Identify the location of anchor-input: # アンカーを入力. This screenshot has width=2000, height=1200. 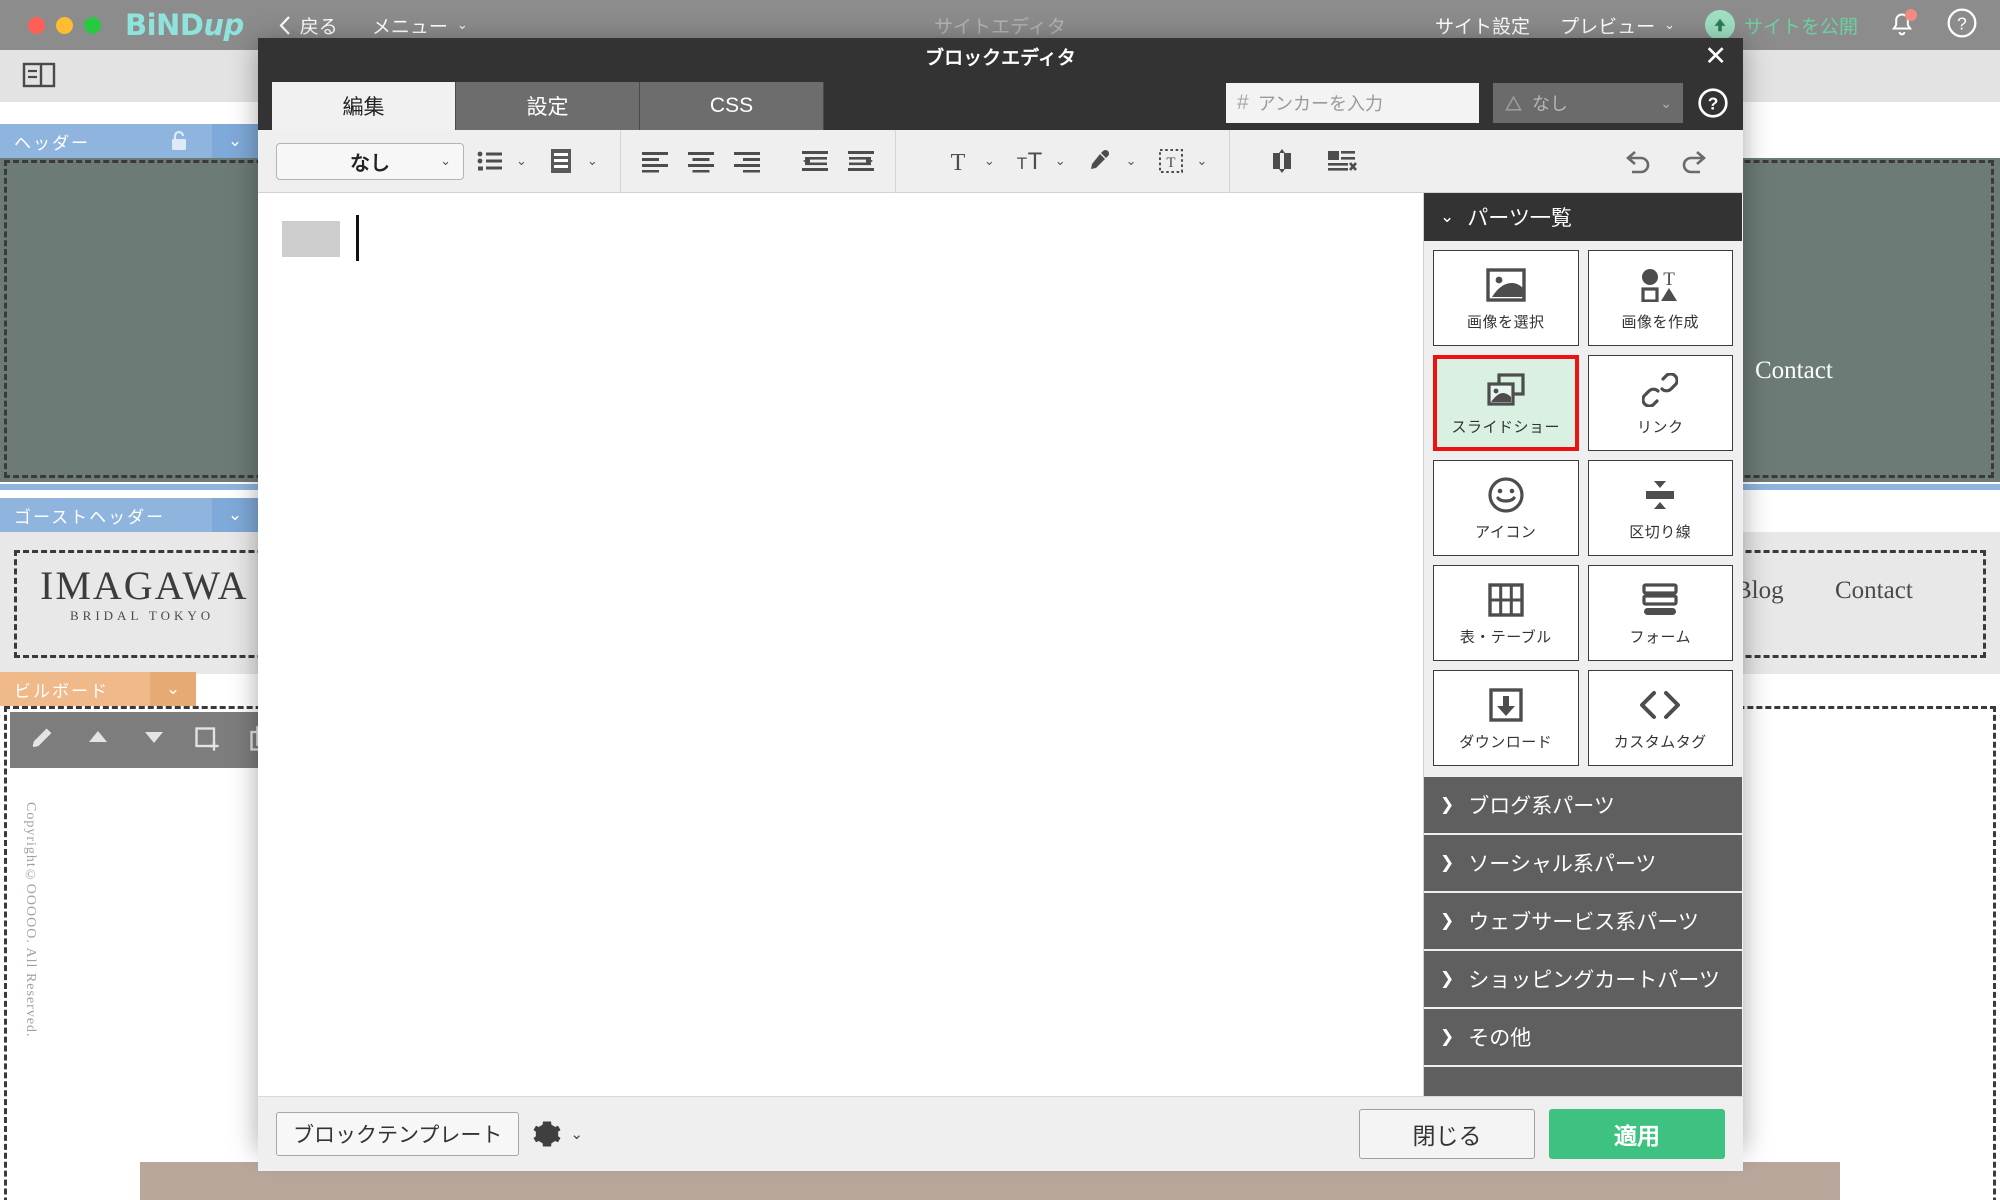
(1352, 103).